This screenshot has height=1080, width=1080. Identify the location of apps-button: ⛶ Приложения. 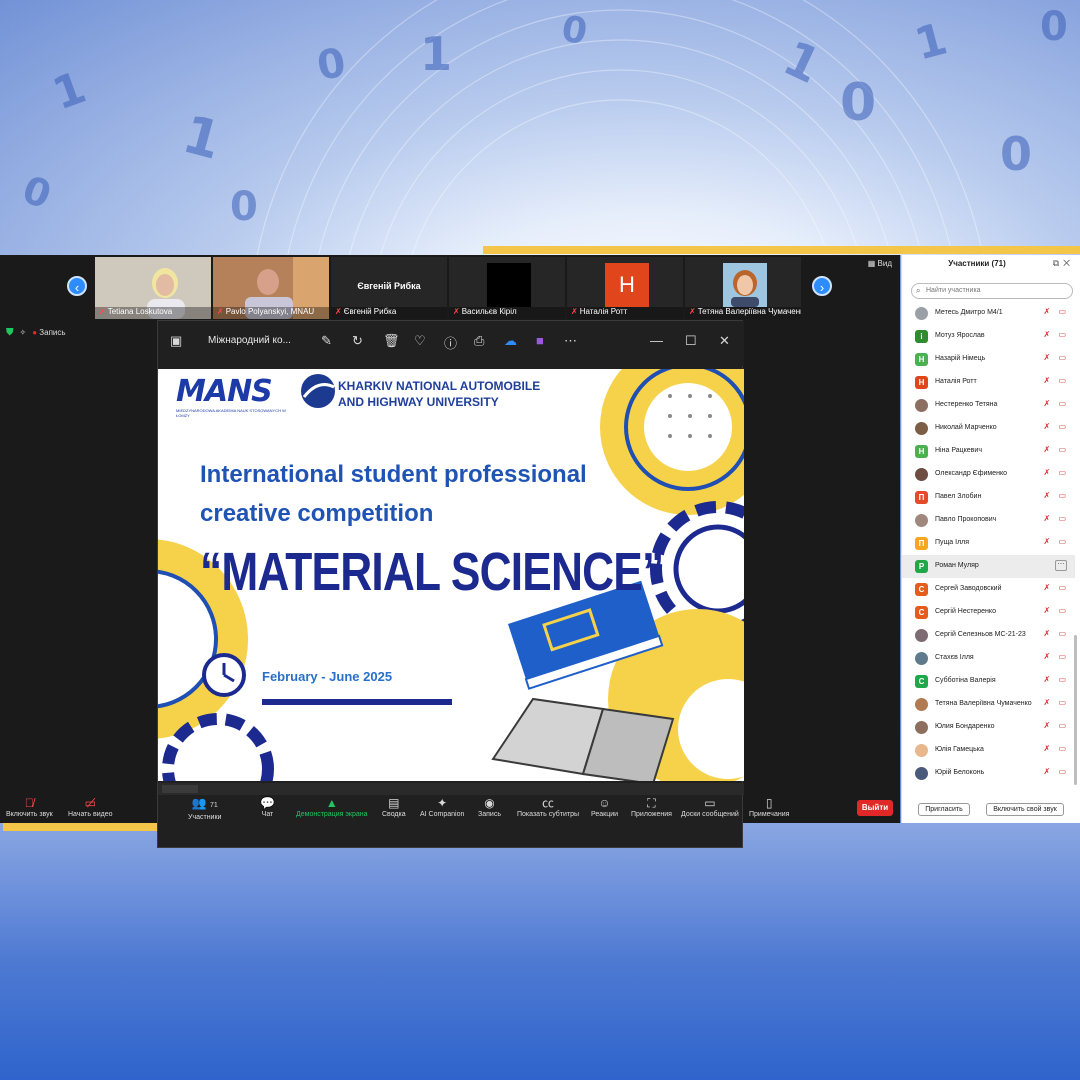
(651, 806).